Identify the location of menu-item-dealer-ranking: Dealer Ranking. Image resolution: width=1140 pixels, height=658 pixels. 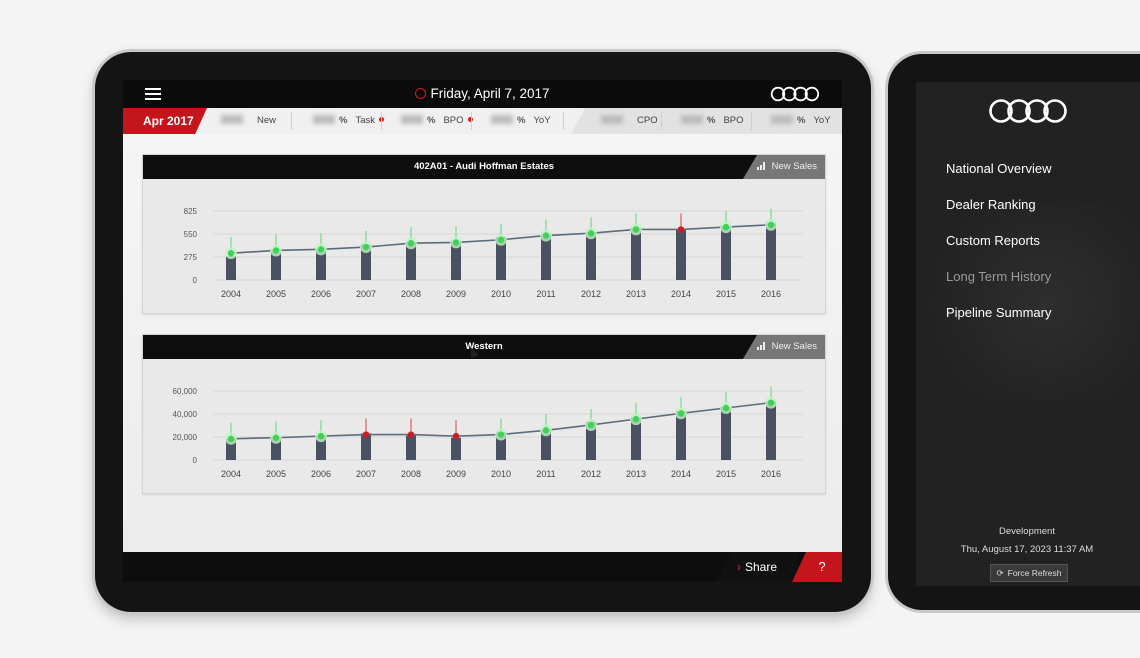
(999, 212).